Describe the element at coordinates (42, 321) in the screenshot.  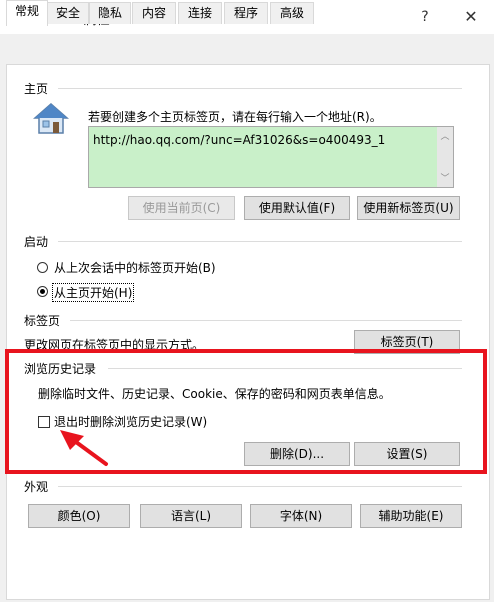
I see `tabs-group-label: 标签页` at that location.